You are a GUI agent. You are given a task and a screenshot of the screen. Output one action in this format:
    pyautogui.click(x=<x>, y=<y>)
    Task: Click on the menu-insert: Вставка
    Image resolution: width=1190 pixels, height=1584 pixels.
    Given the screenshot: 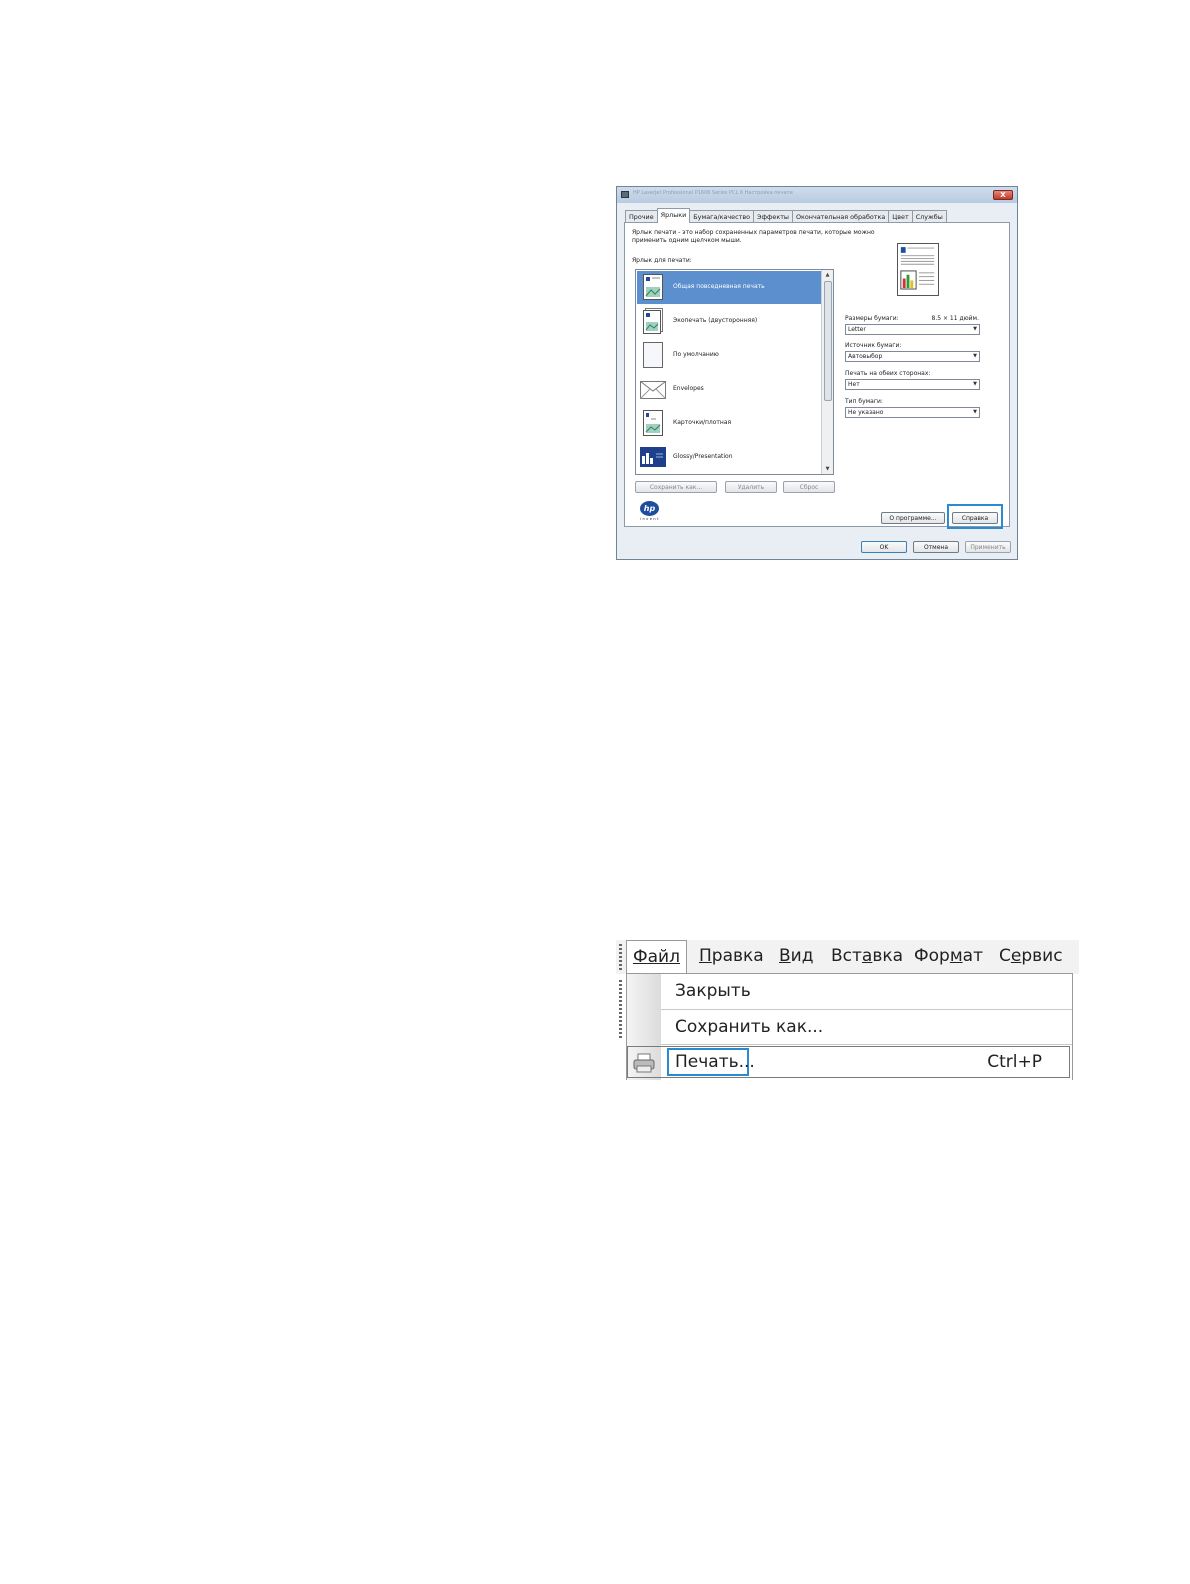 What is the action you would take?
    pyautogui.click(x=867, y=956)
    